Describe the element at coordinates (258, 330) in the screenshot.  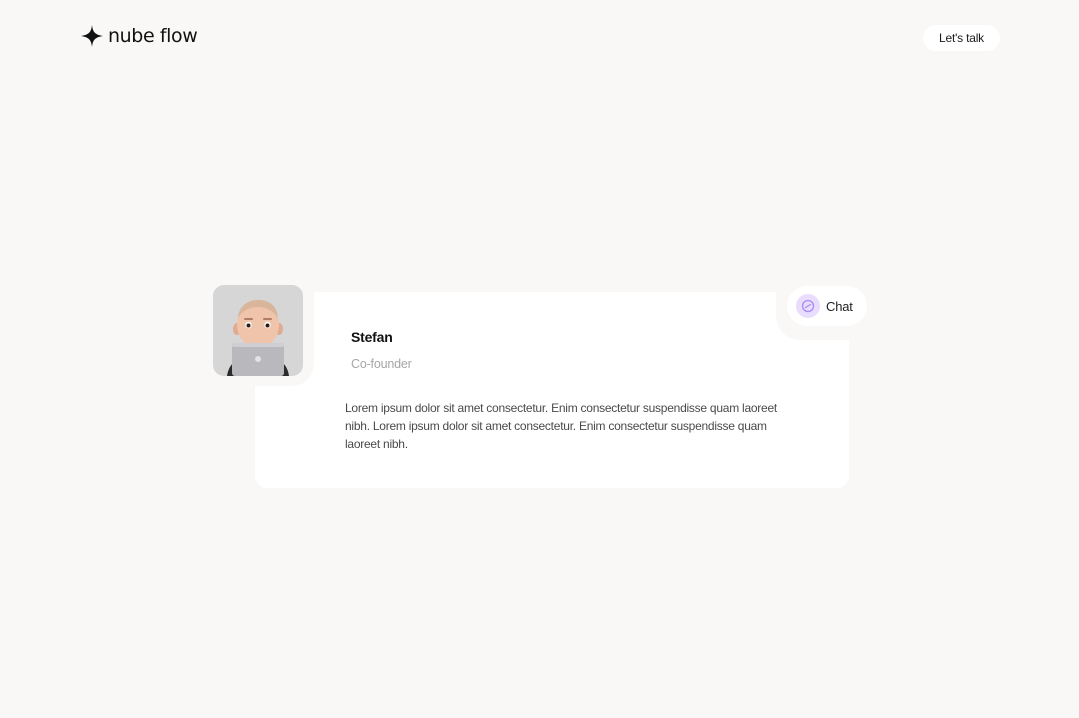
I see `avatar` at that location.